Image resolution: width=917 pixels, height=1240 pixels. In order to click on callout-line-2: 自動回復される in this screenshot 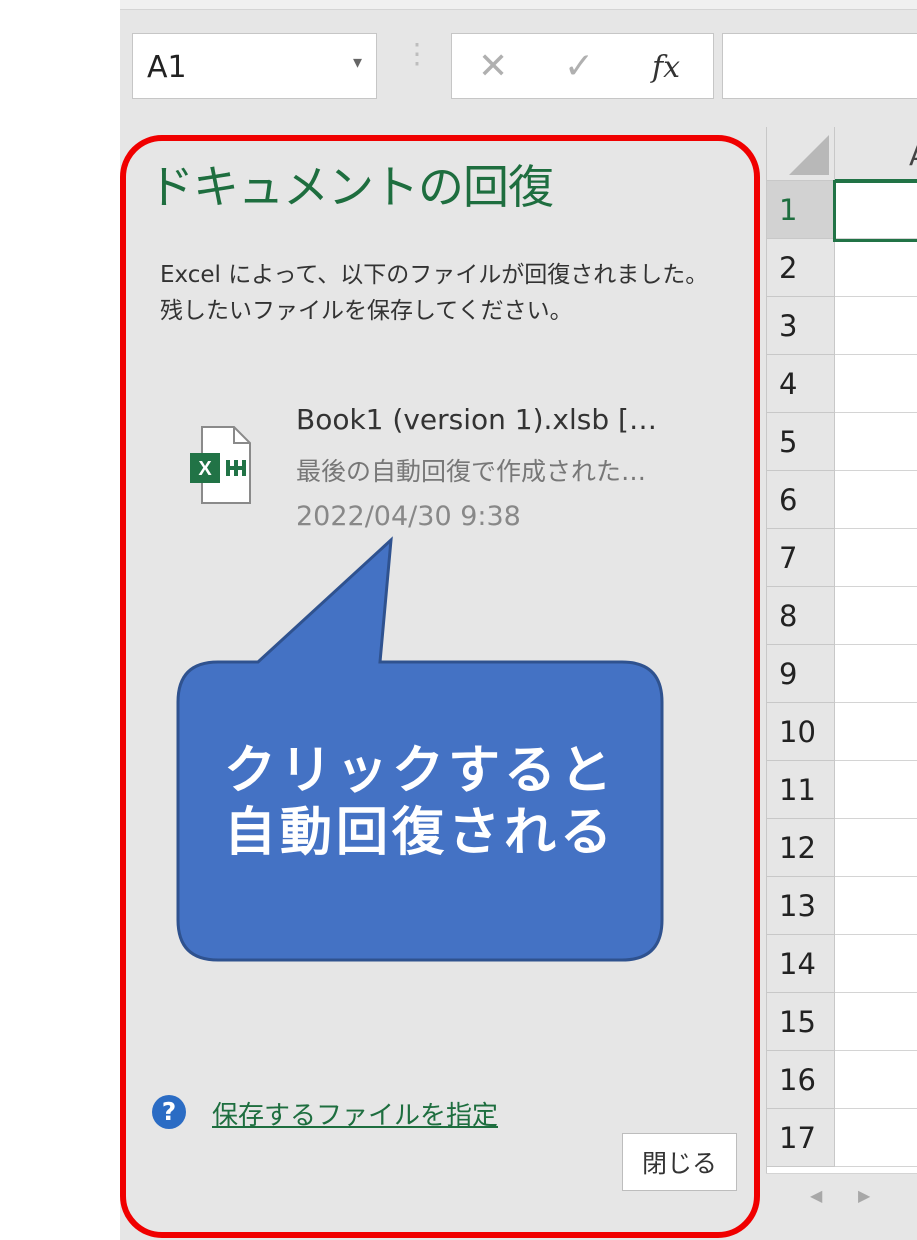, I will do `click(419, 833)`.